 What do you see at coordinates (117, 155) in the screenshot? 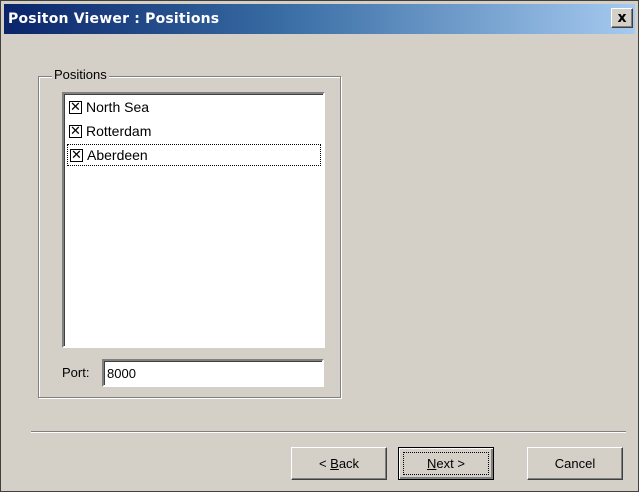
I see `list-item-label: Aberdeen` at bounding box center [117, 155].